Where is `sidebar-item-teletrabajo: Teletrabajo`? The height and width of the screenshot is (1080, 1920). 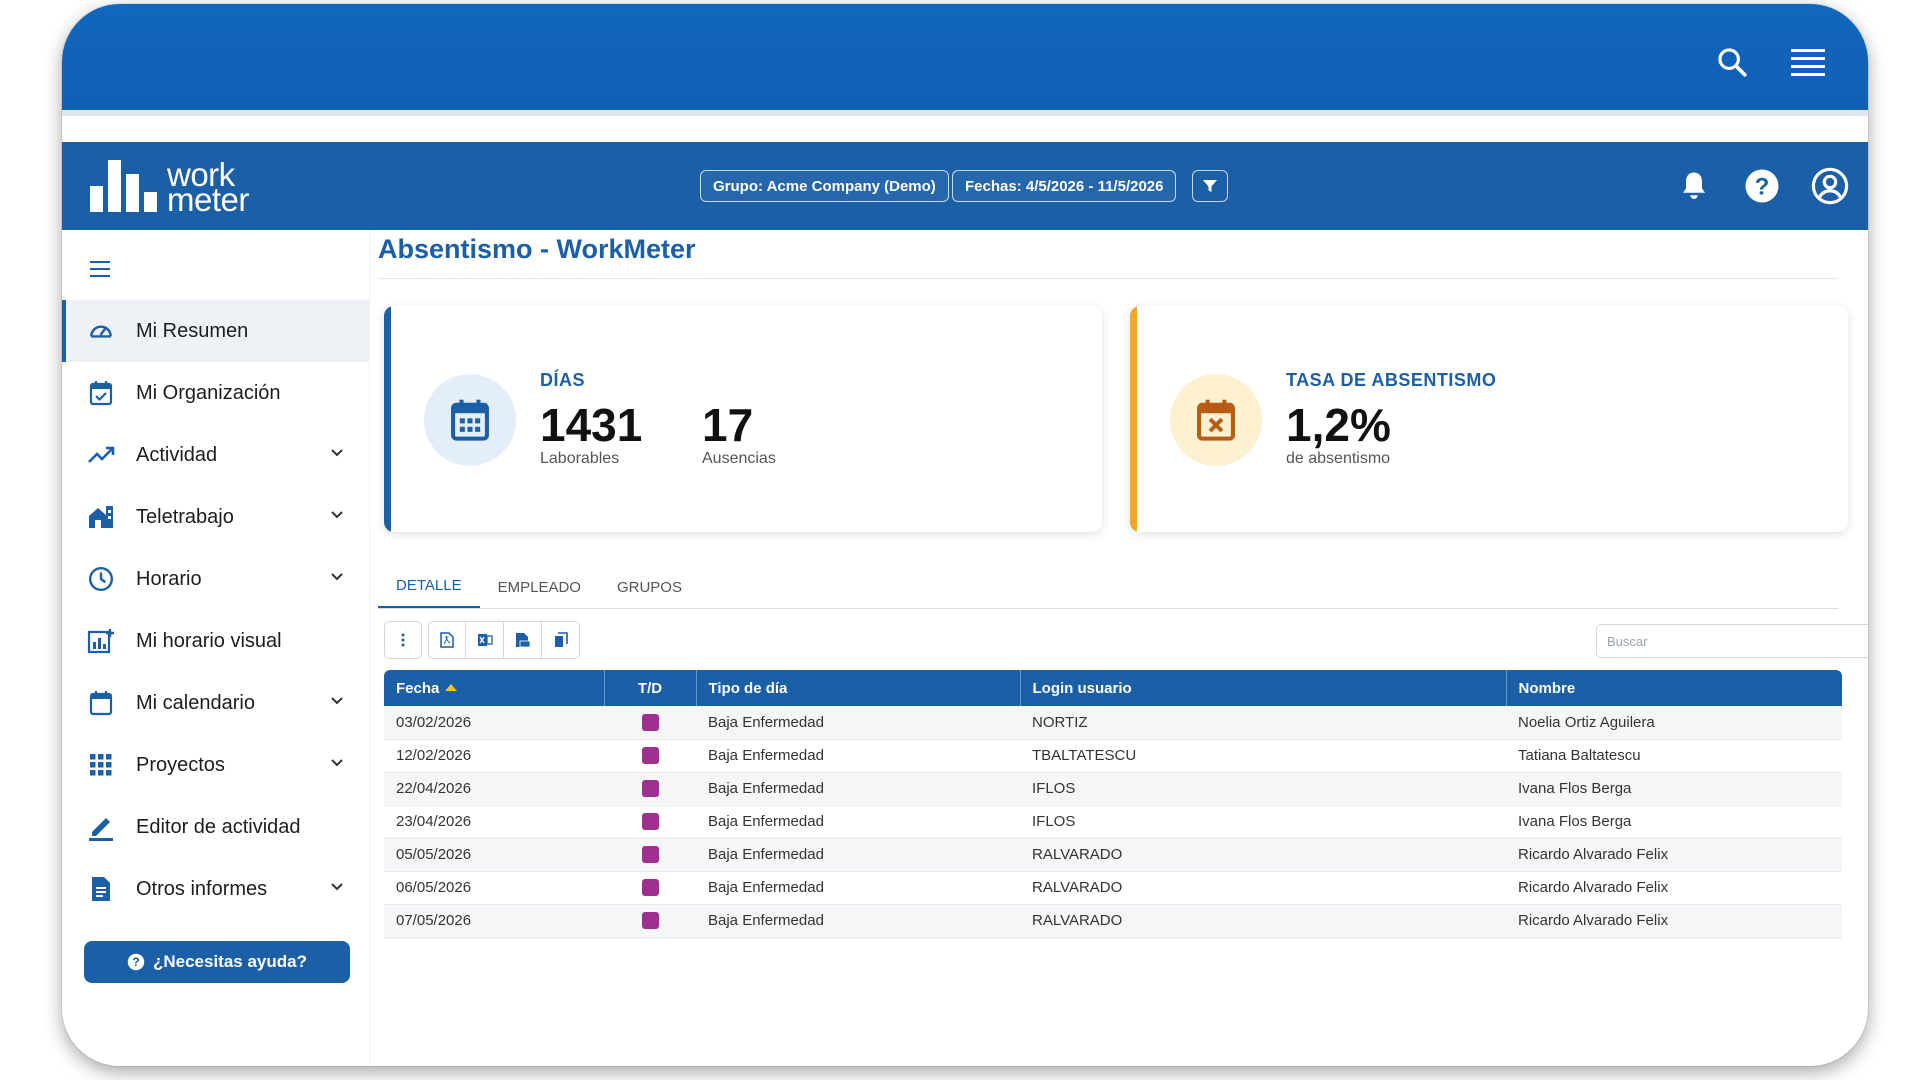 sidebar-item-teletrabajo: Teletrabajo is located at coordinates (216, 517).